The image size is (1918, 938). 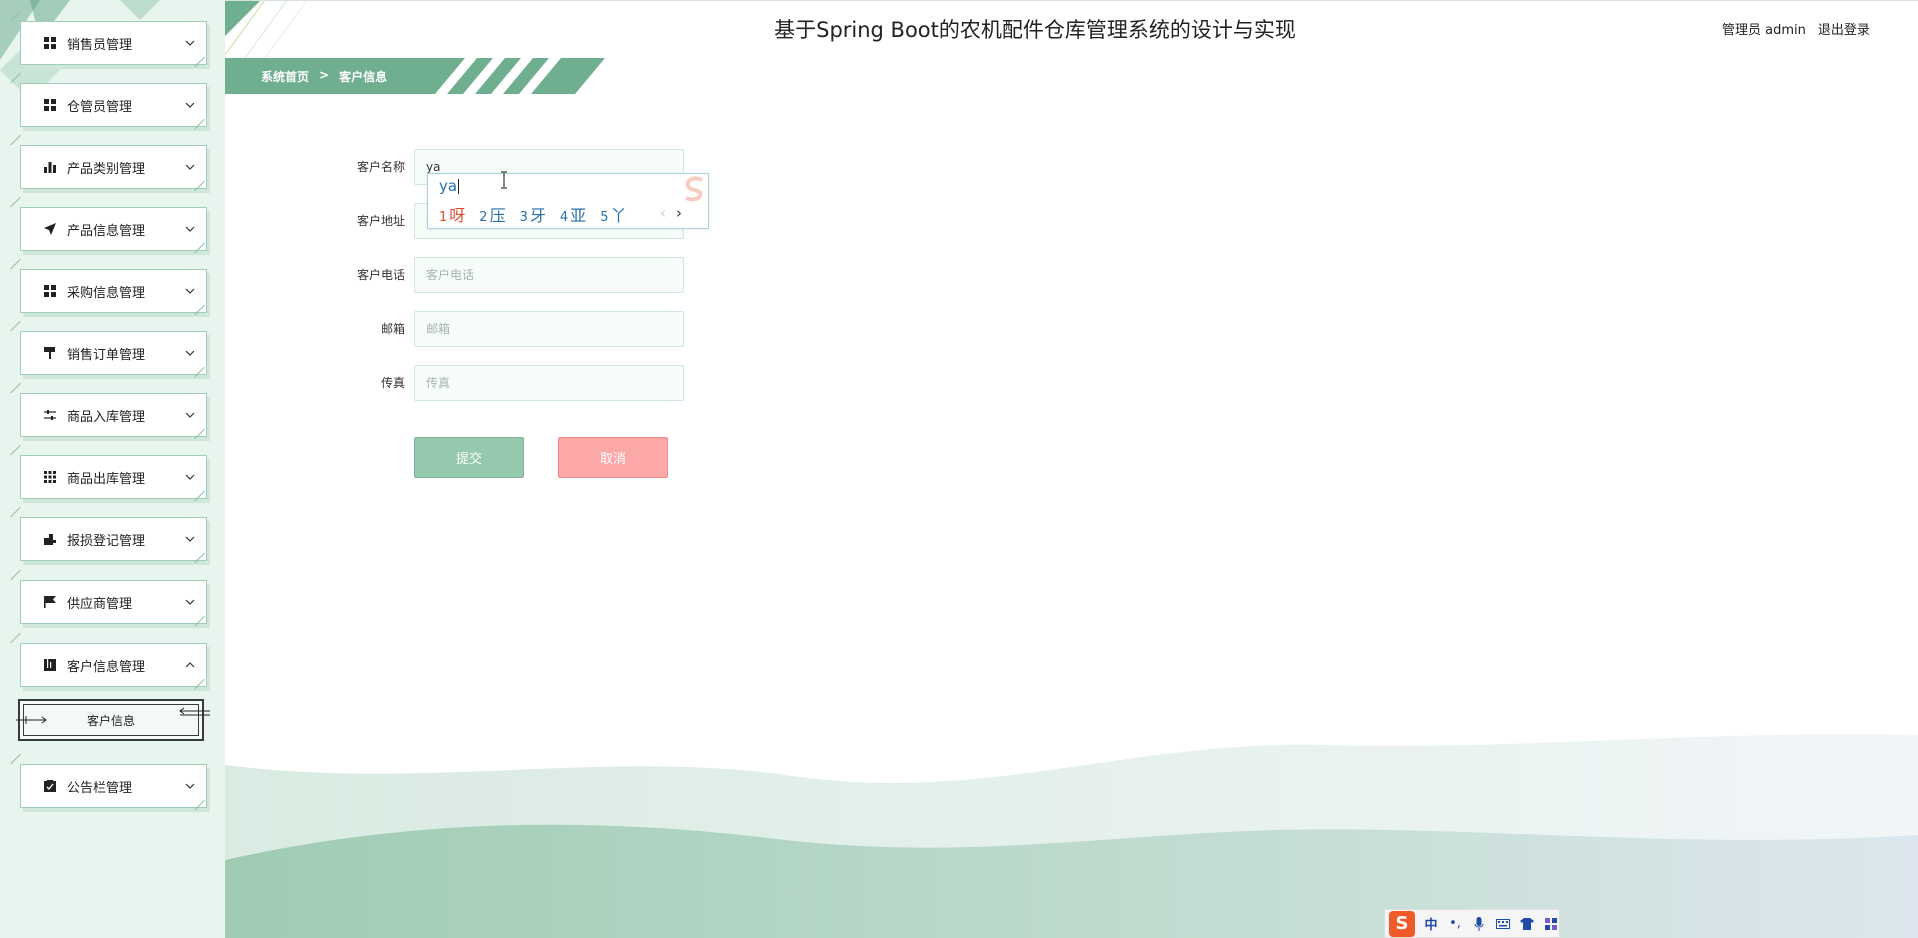 What do you see at coordinates (100, 788) in the screenshot?
I see `sidebar-item-label: 公告栏管理` at bounding box center [100, 788].